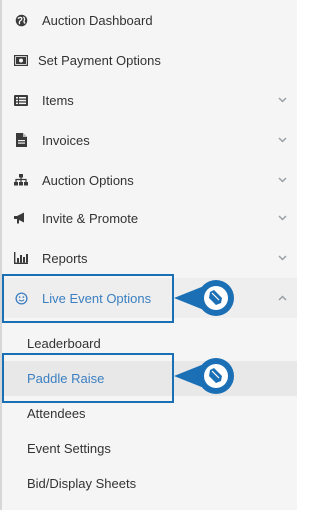 This screenshot has height=510, width=320. I want to click on smiley-icon, so click(21, 298).